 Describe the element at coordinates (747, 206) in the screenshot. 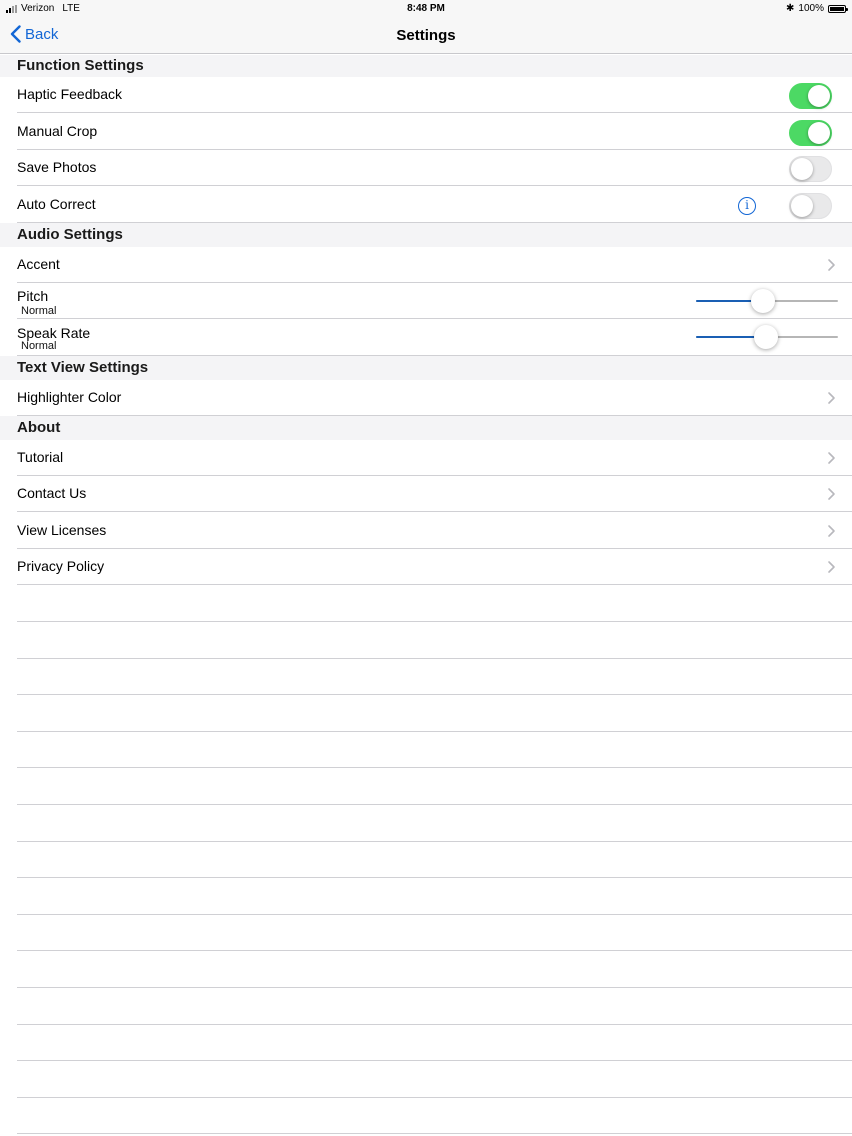

I see `info-icon: i` at that location.